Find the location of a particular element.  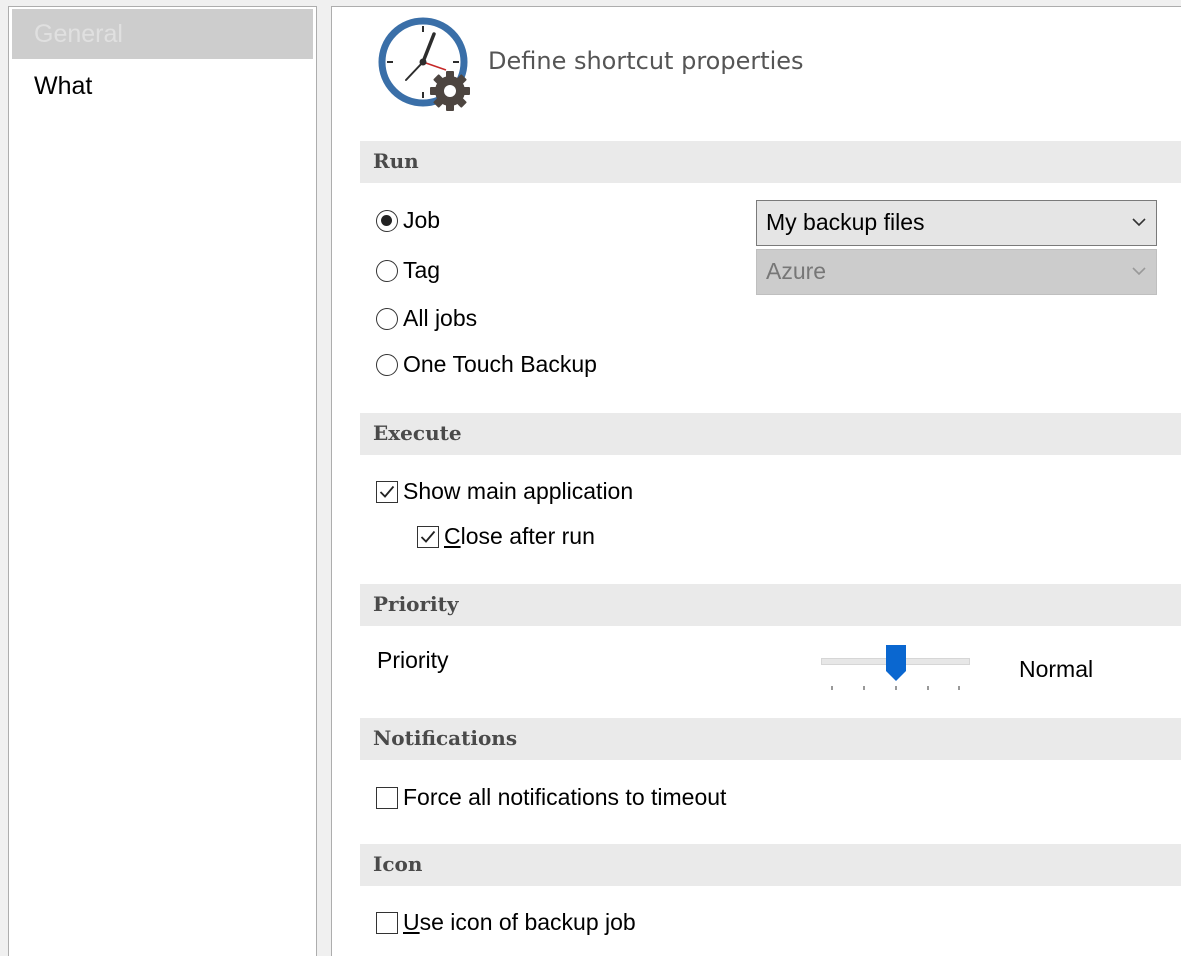

radio-one-touch-backup-label: One Touch Backup is located at coordinates (500, 364).